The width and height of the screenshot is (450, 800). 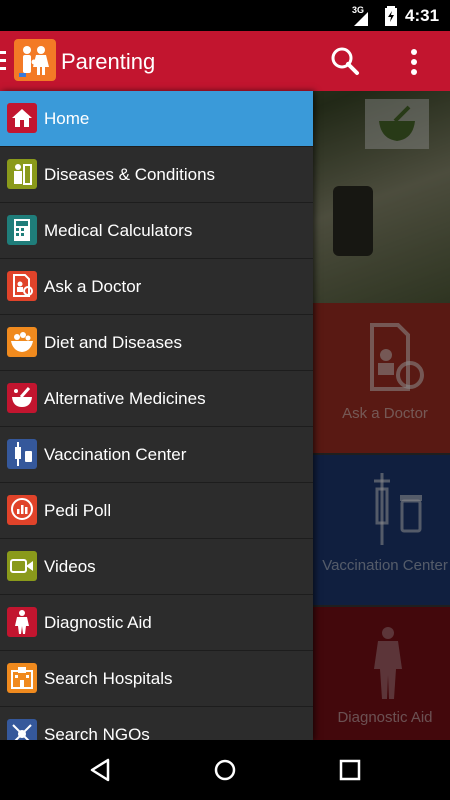 I want to click on app-logo, so click(x=35, y=60).